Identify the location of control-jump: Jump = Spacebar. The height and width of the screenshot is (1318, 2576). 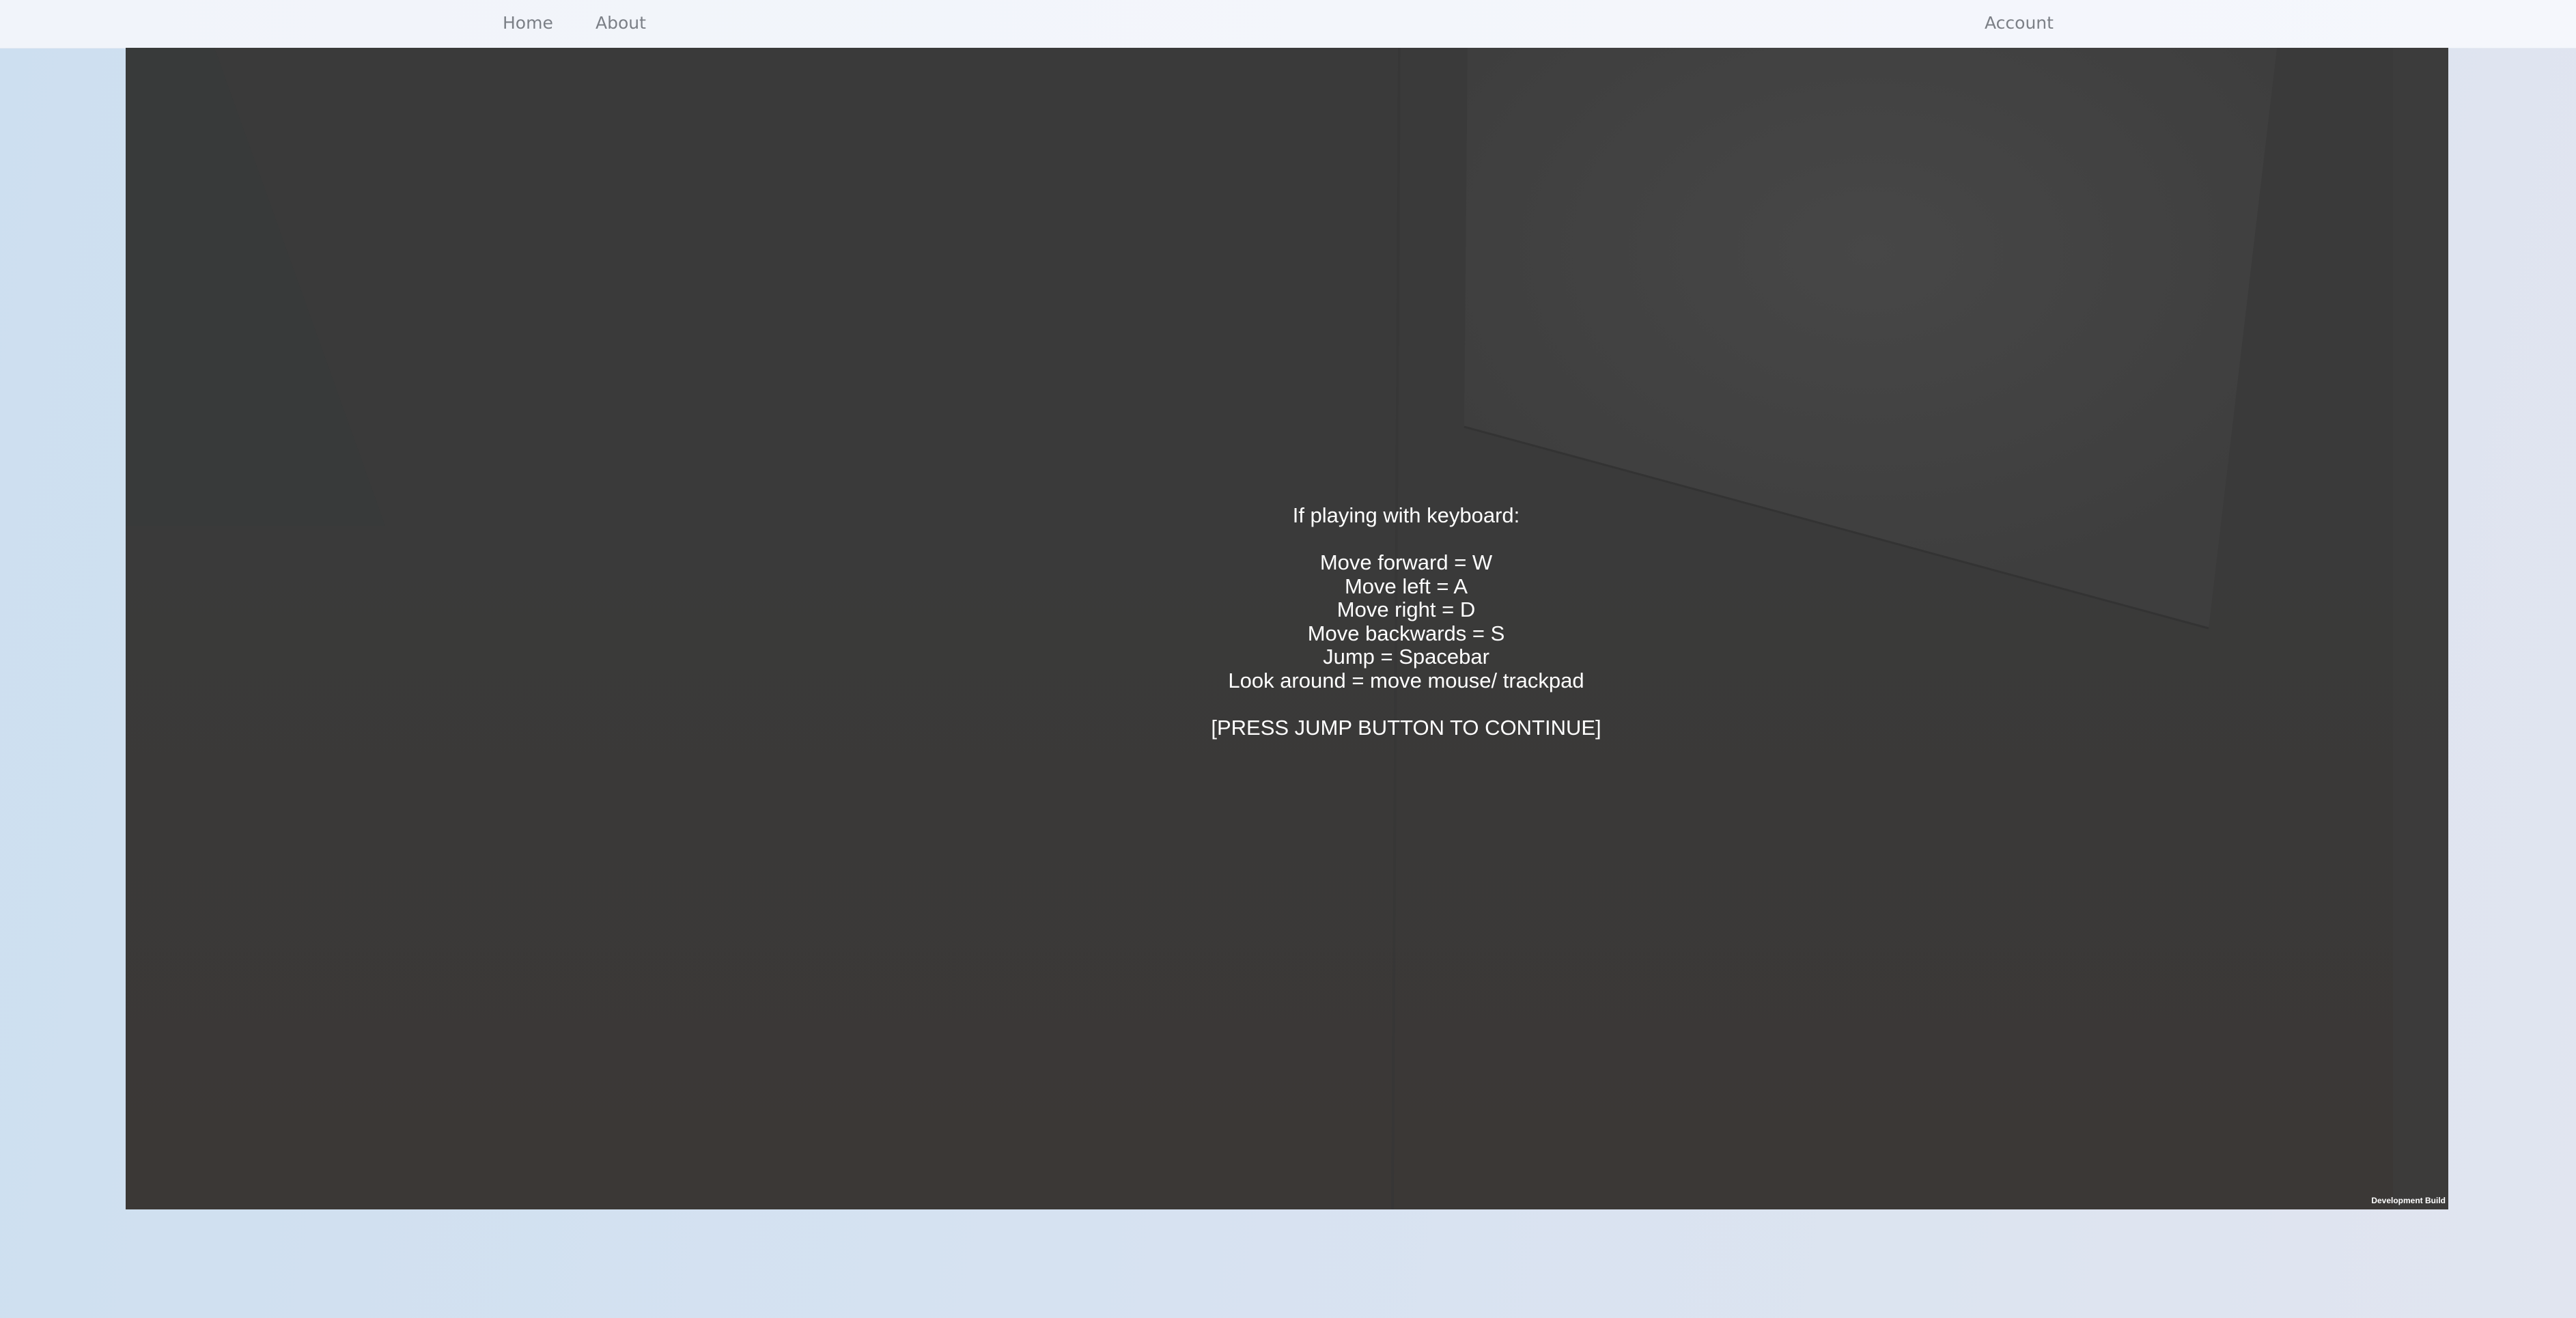
(1406, 657).